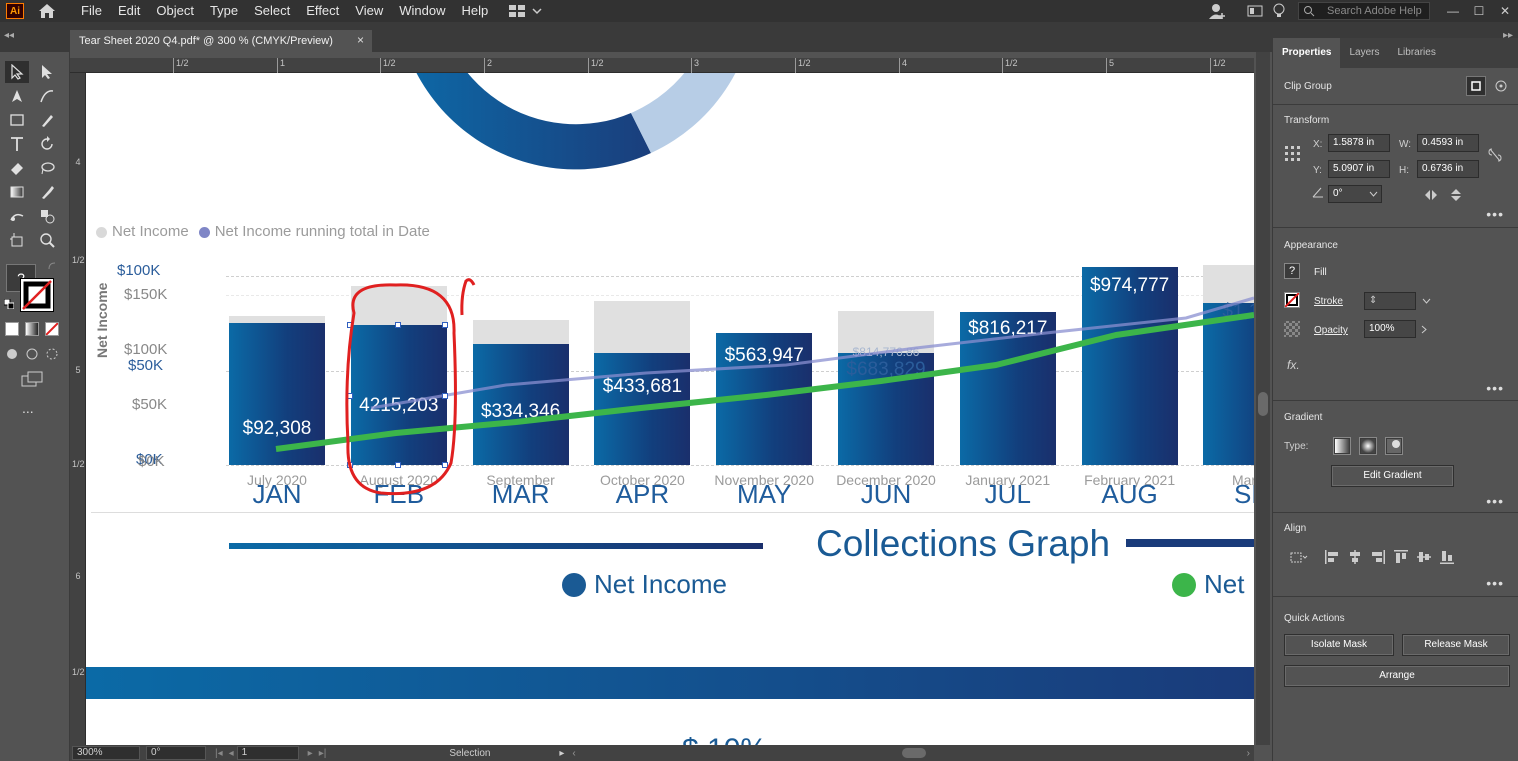  What do you see at coordinates (78, 409) in the screenshot?
I see `vertical-ruler: 4 1/2 5 1/2 6 1/2` at bounding box center [78, 409].